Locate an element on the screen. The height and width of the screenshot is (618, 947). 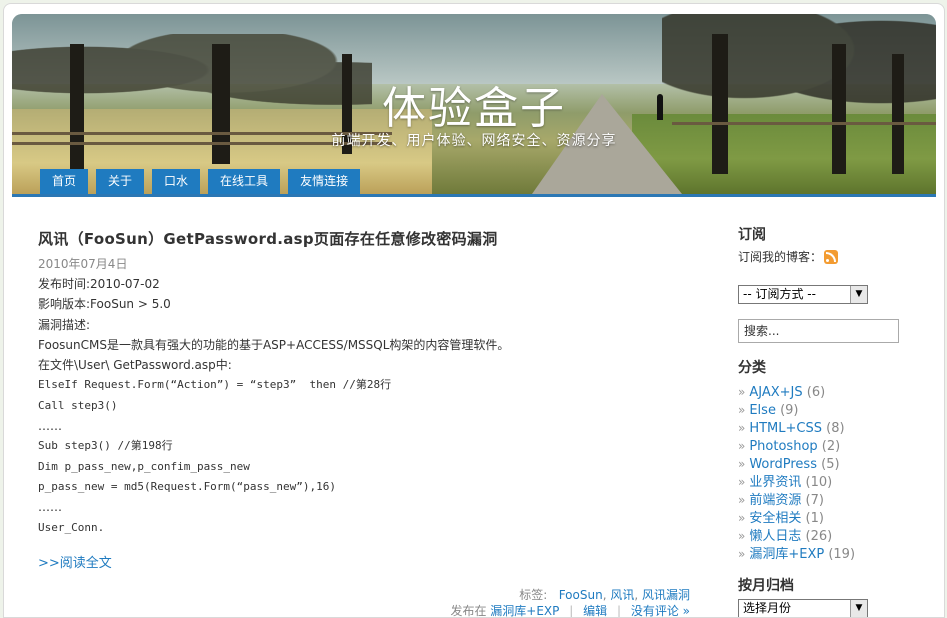
category-item: » Photoshop (2) is located at coordinates (838, 446).